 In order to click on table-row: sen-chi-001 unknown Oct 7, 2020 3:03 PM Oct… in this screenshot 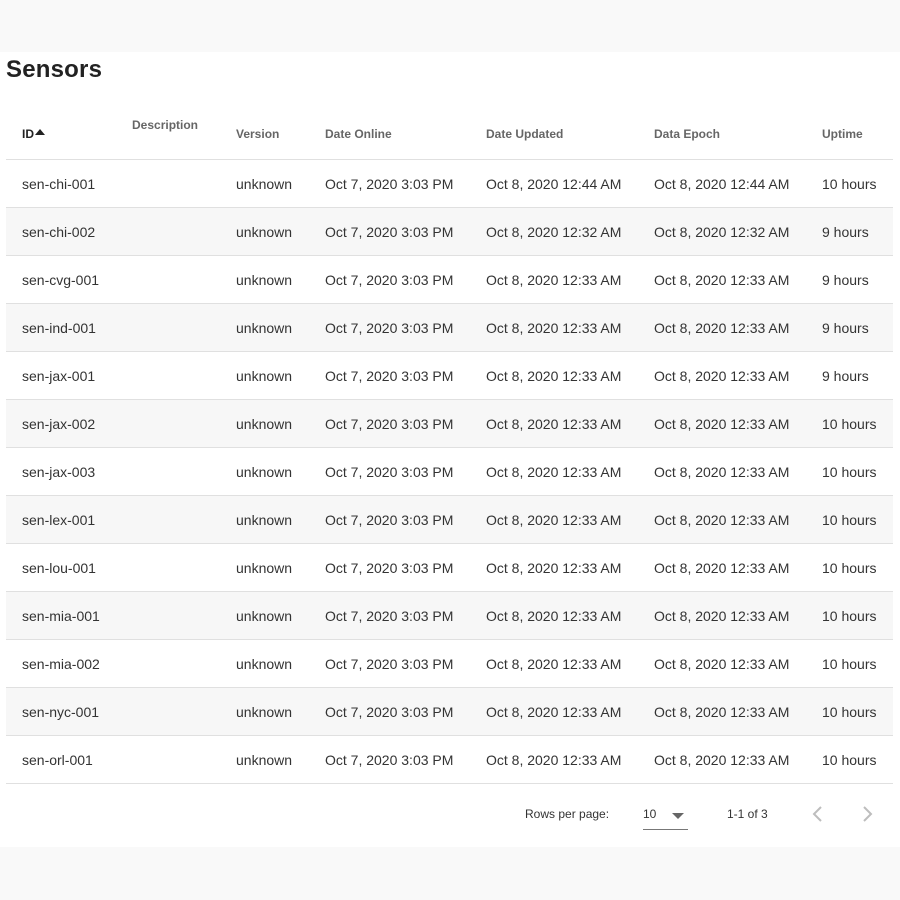, I will do `click(449, 183)`.